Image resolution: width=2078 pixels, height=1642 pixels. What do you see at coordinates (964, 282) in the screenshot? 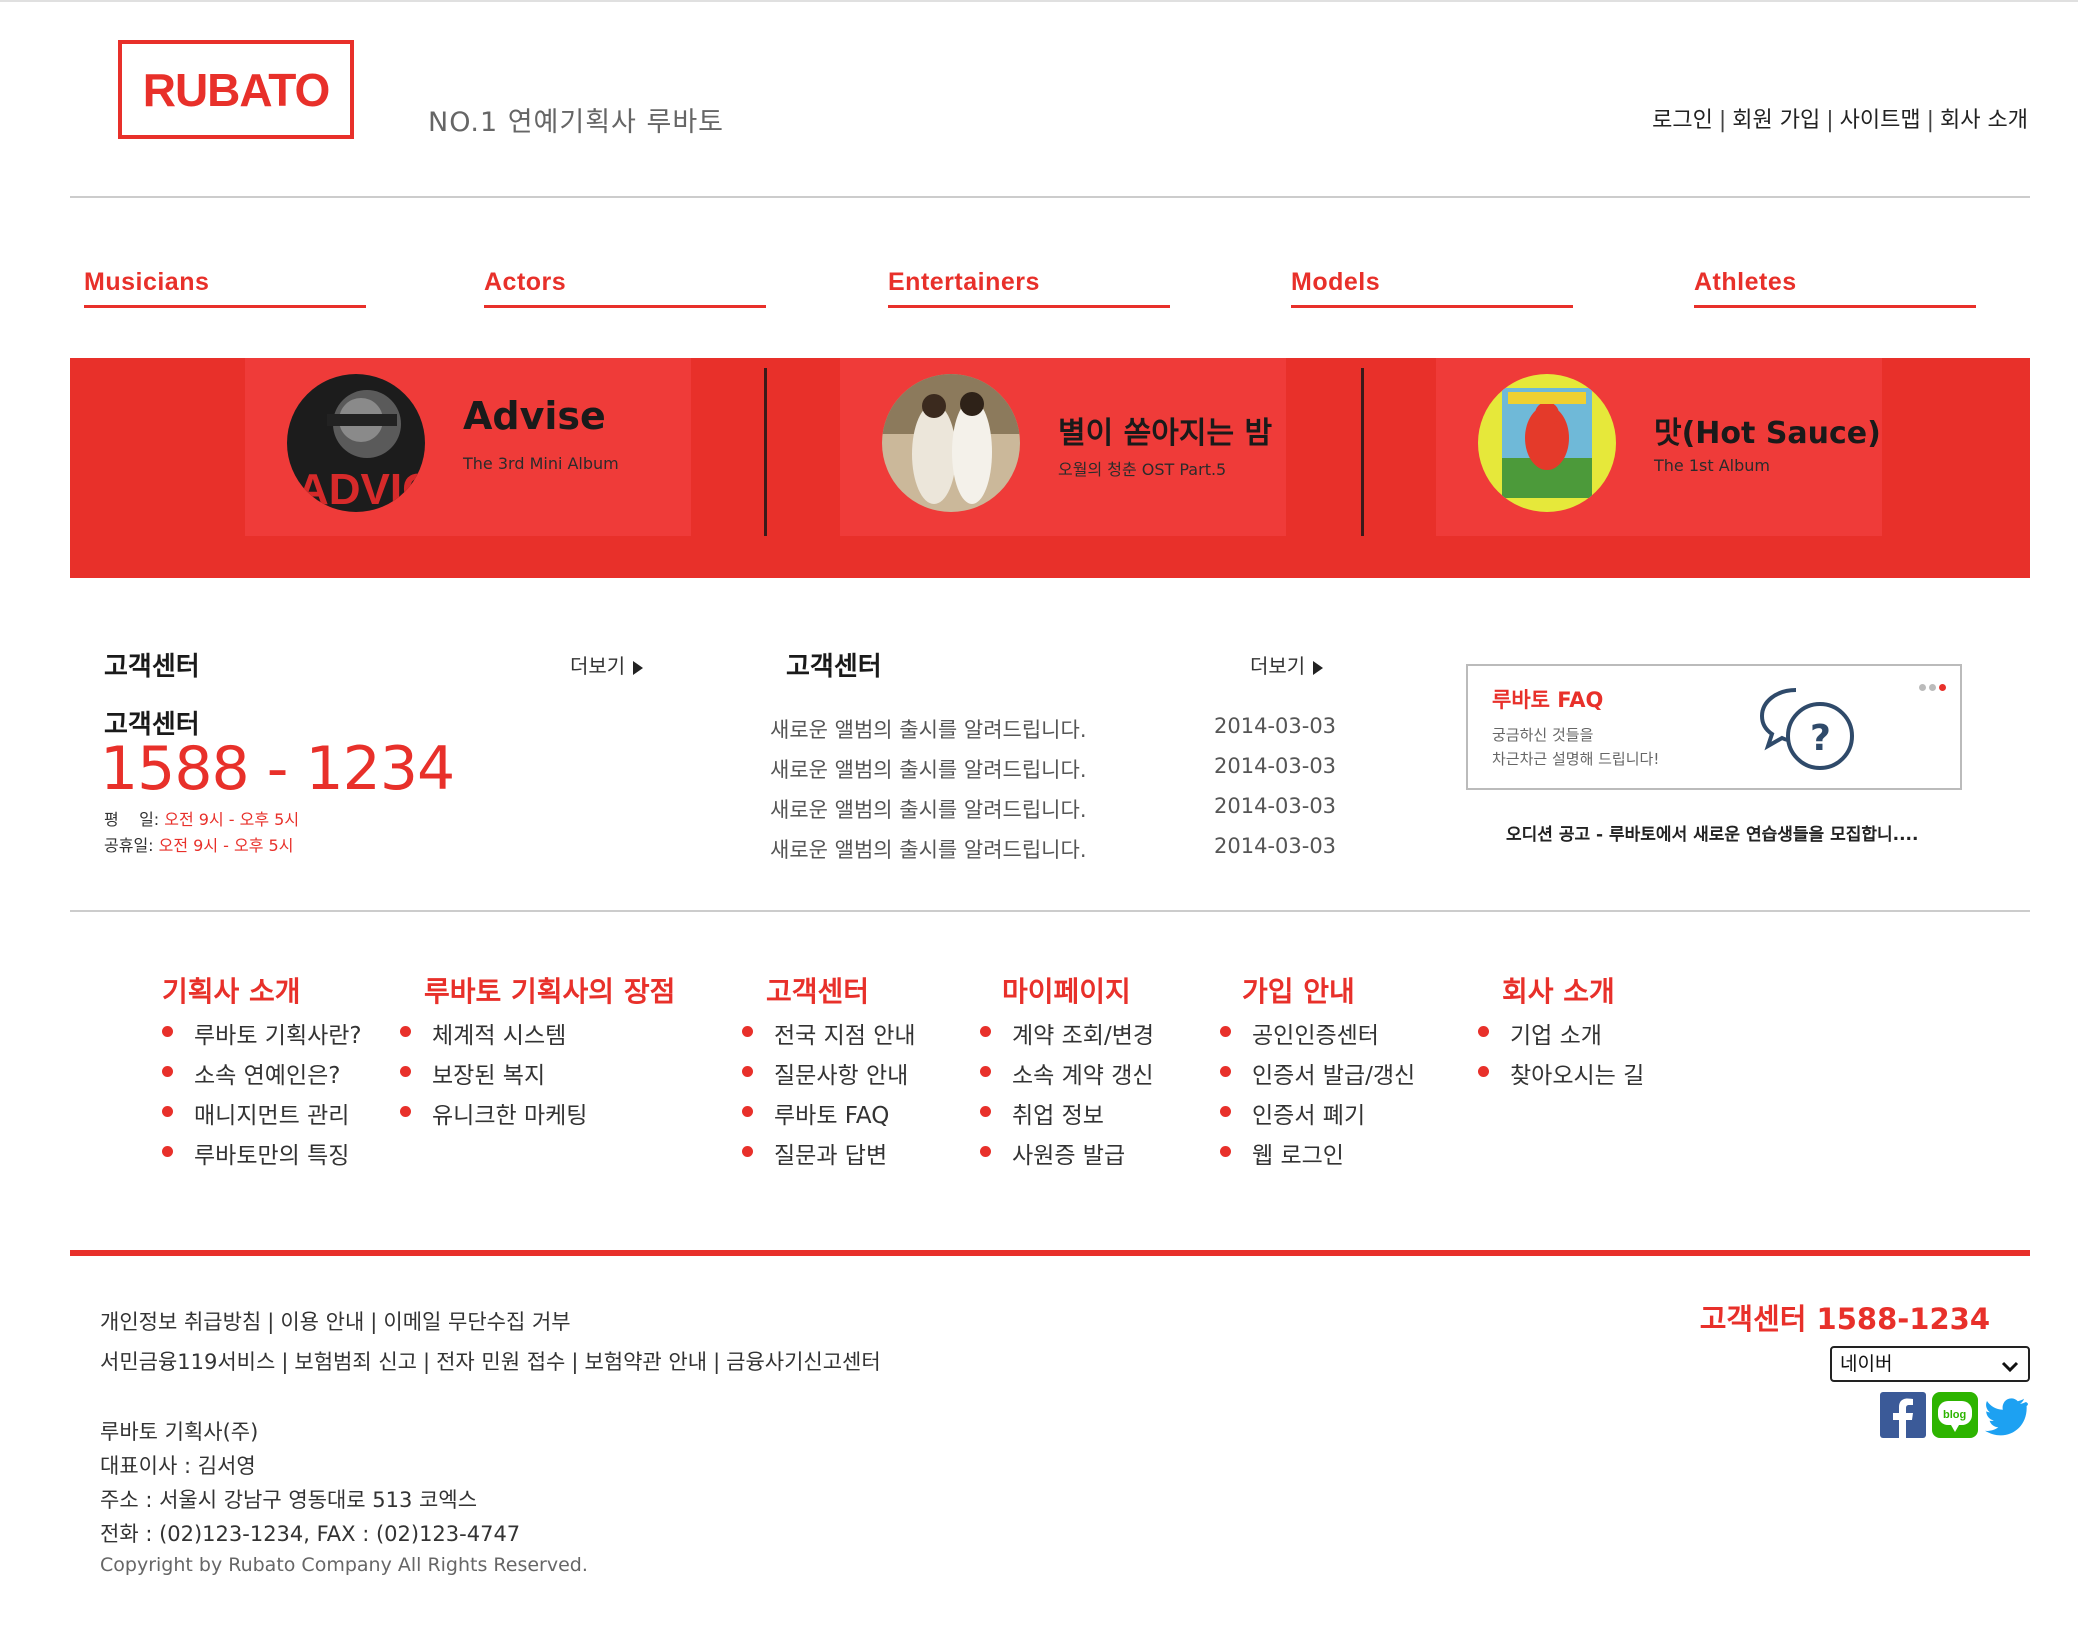
I see `nav-label: Entertainers` at bounding box center [964, 282].